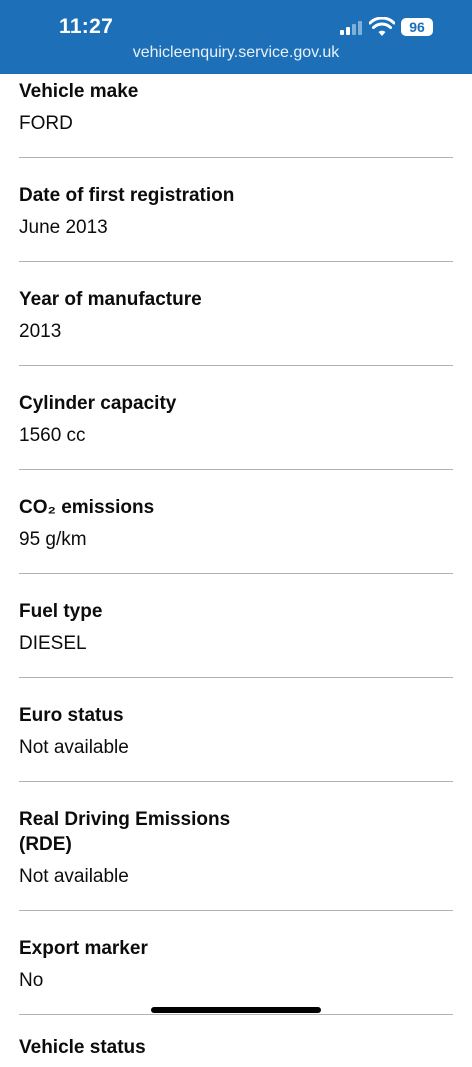 This screenshot has width=472, height=1067. Describe the element at coordinates (71, 715) in the screenshot. I see `detail-label: Euro status` at that location.